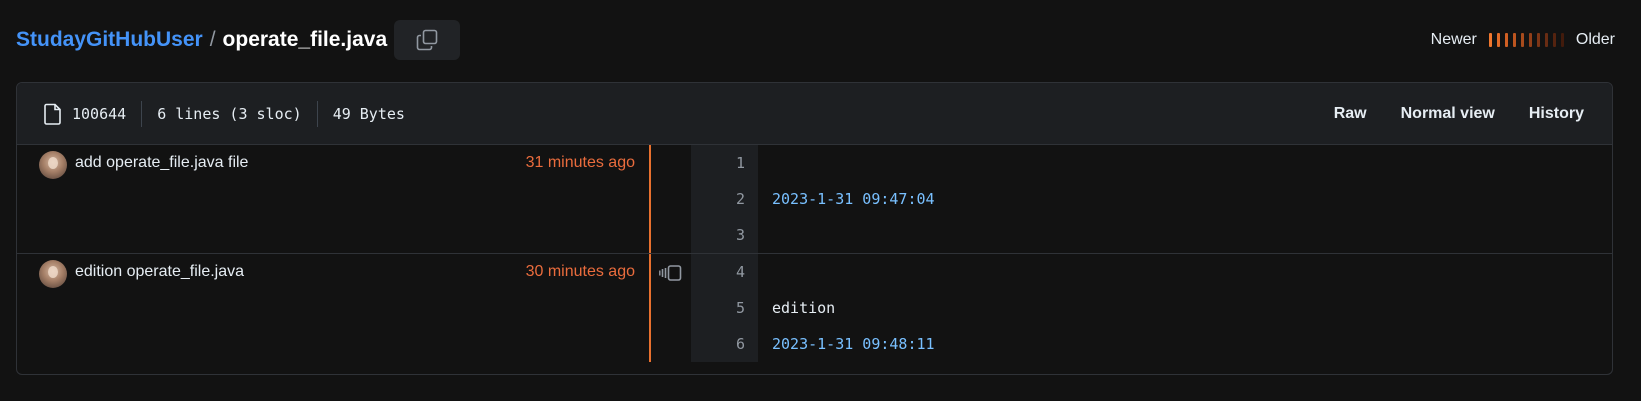 This screenshot has height=401, width=1641. What do you see at coordinates (853, 199) in the screenshot?
I see `code-line: 2023-1-31 09:47:04` at bounding box center [853, 199].